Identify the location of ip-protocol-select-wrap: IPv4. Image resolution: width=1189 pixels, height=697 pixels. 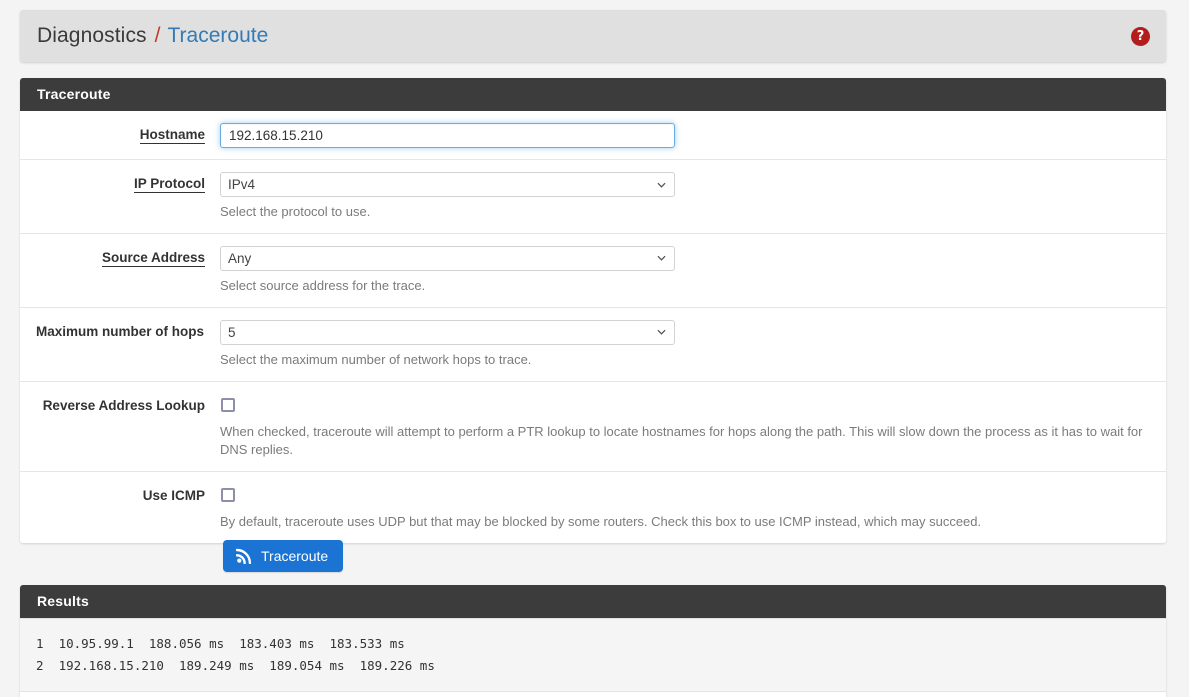
(447, 184).